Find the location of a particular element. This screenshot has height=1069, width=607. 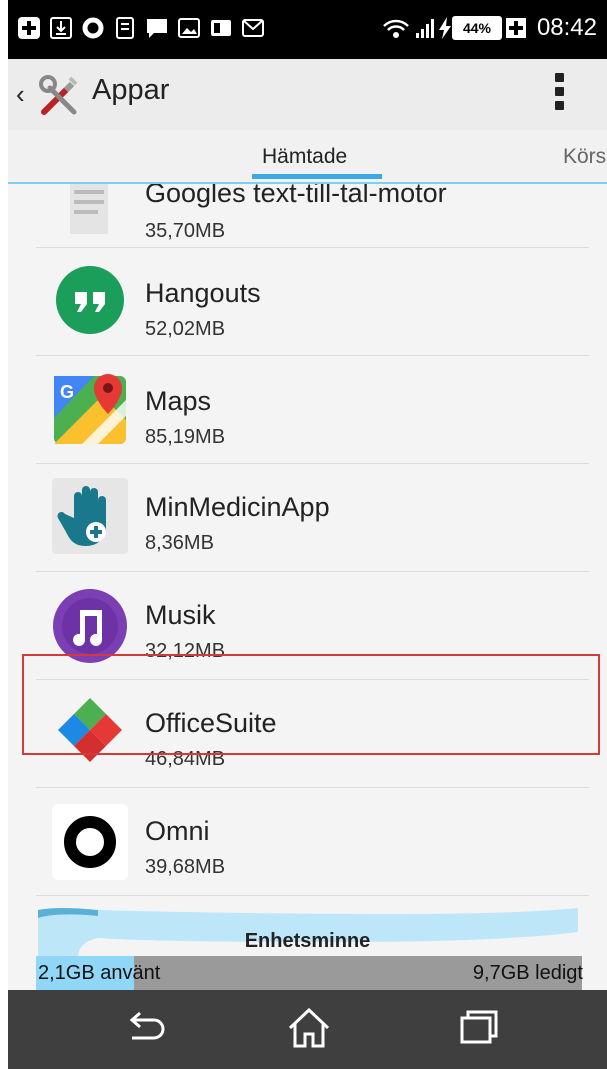

tab-kors: Körs is located at coordinates (584, 157).